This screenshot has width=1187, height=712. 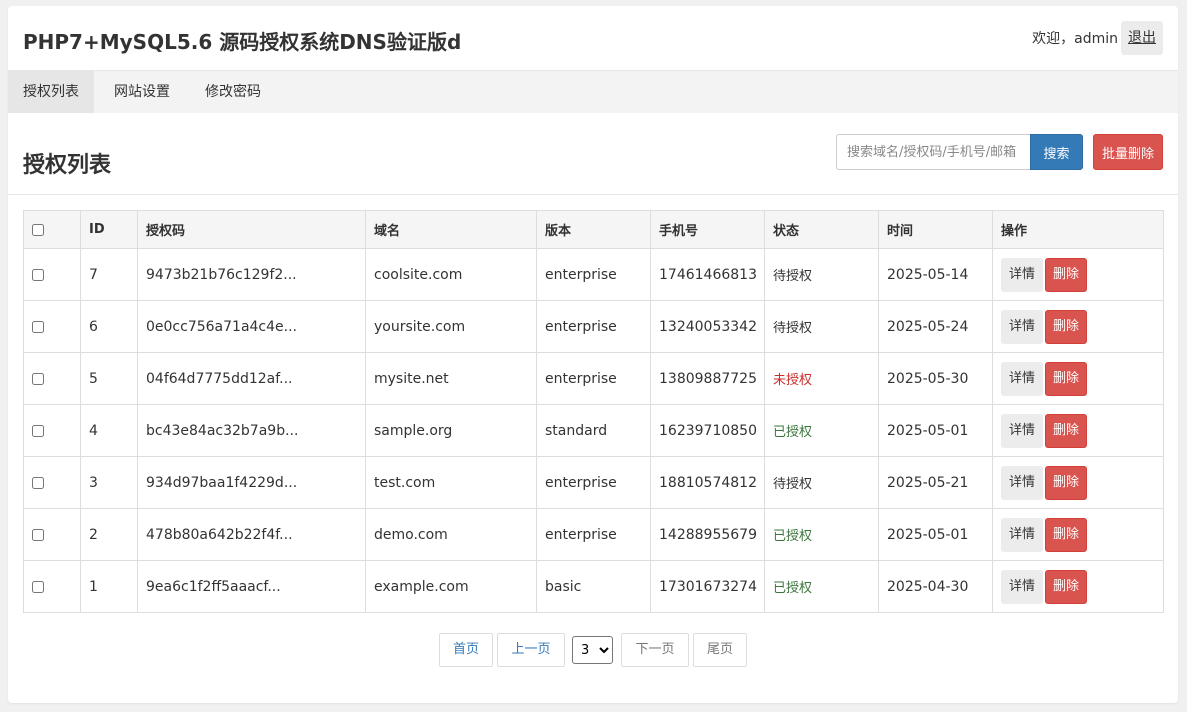 I want to click on row-phone: 13240053342, so click(x=707, y=326).